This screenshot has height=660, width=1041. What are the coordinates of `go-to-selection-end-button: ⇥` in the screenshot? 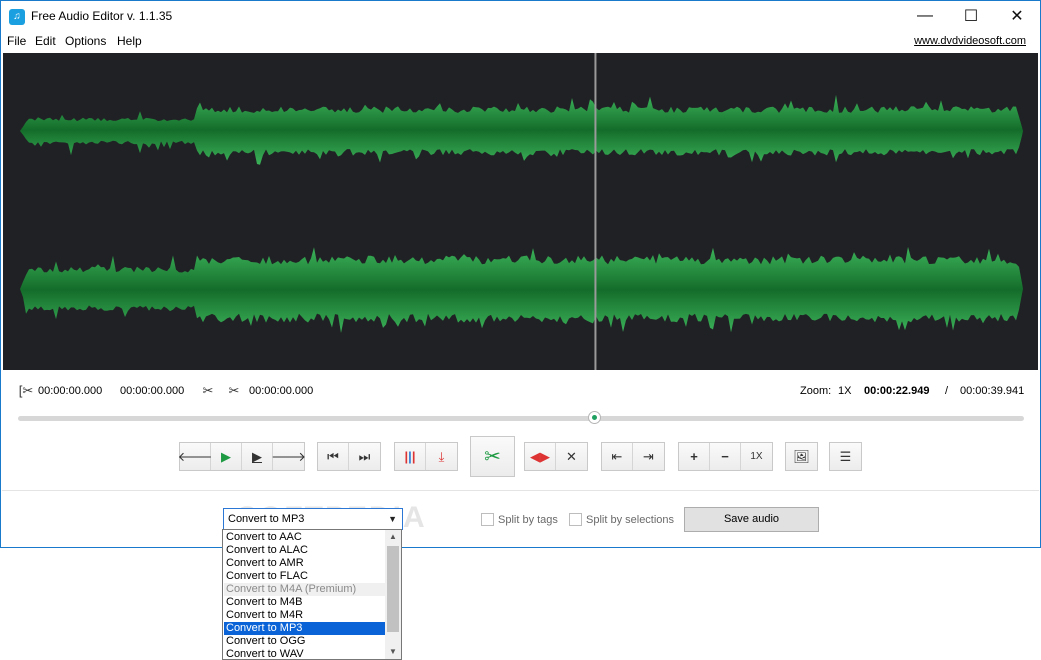 It's located at (648, 456).